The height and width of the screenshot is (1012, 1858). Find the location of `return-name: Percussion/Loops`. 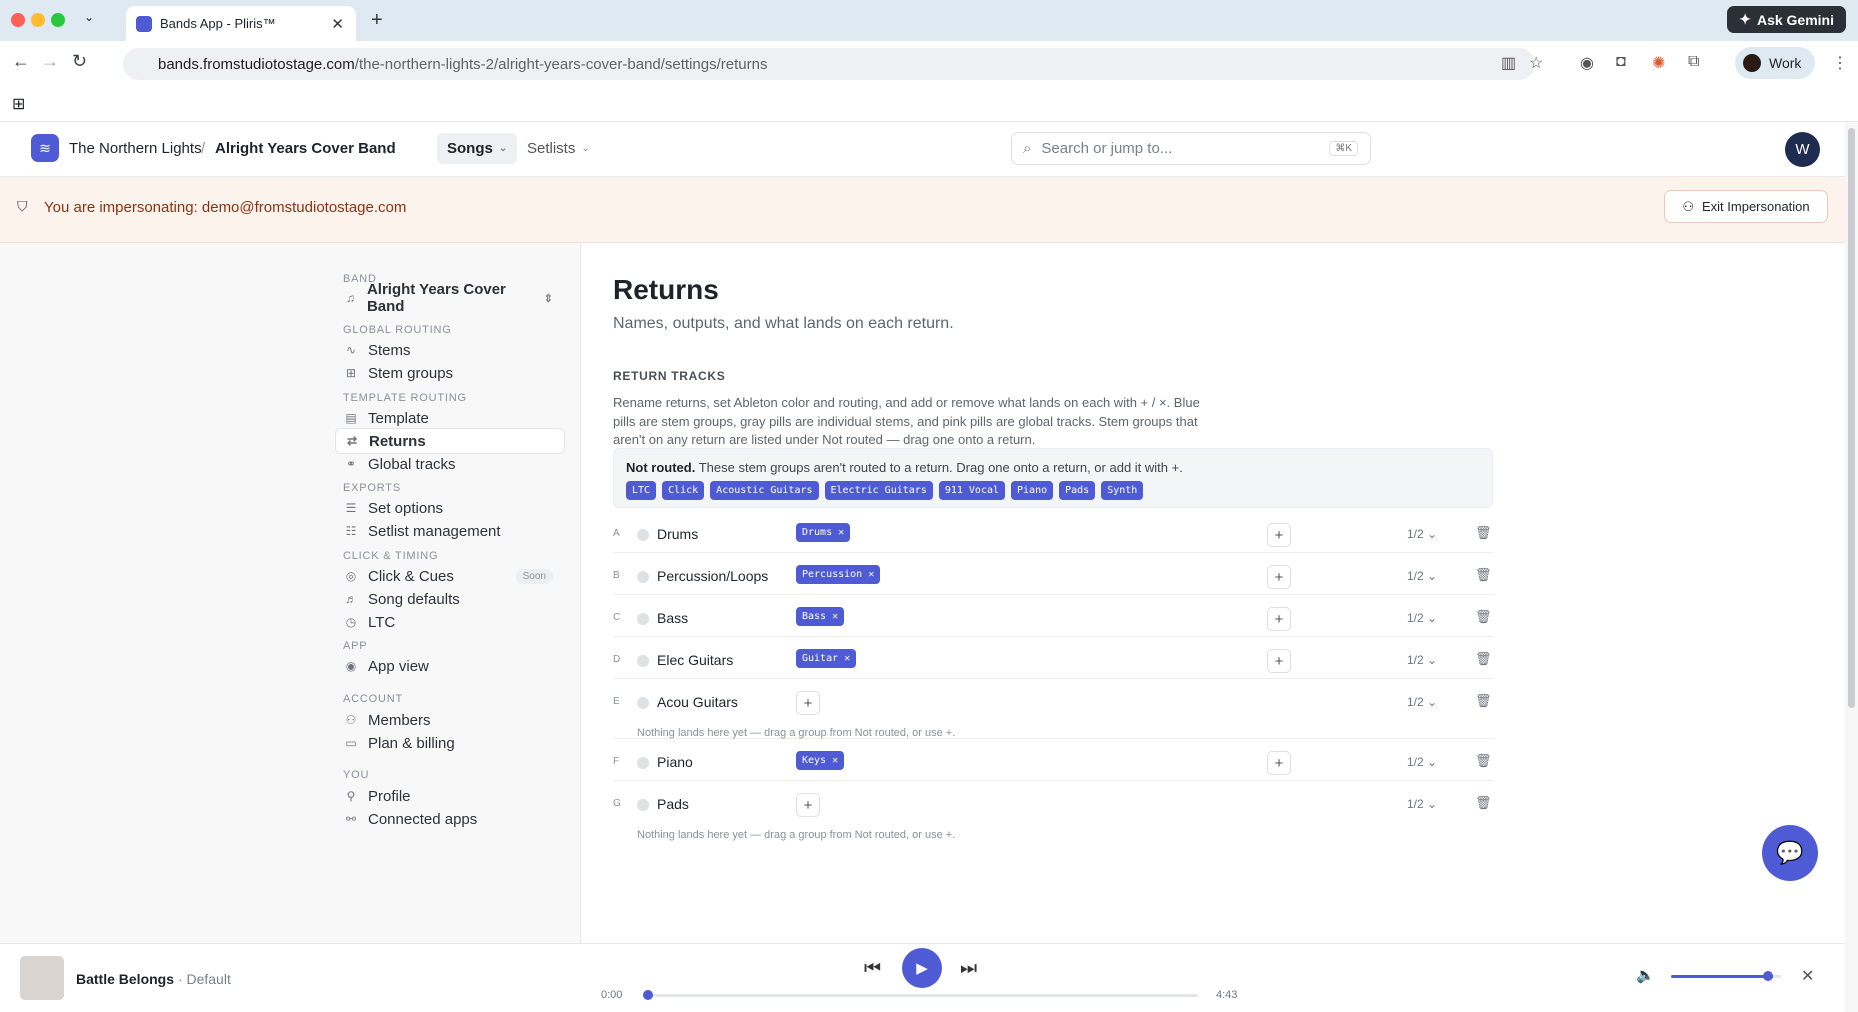

return-name: Percussion/Loops is located at coordinates (712, 576).